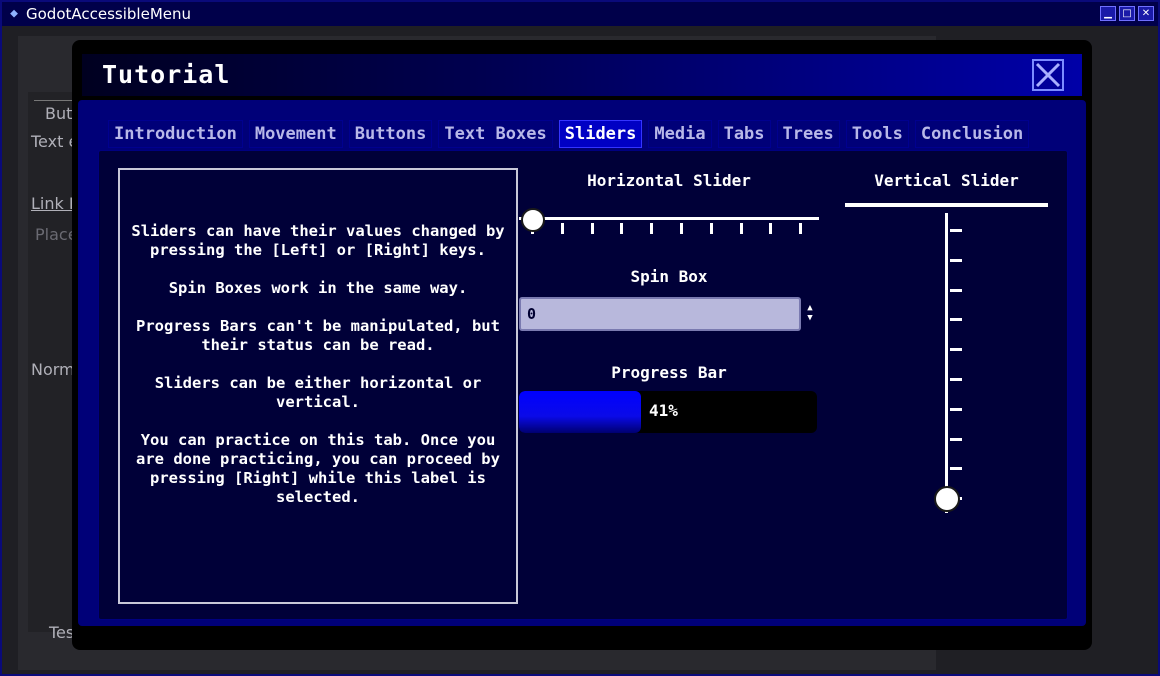  What do you see at coordinates (166, 74) in the screenshot?
I see `dialog-title: Tutorial` at bounding box center [166, 74].